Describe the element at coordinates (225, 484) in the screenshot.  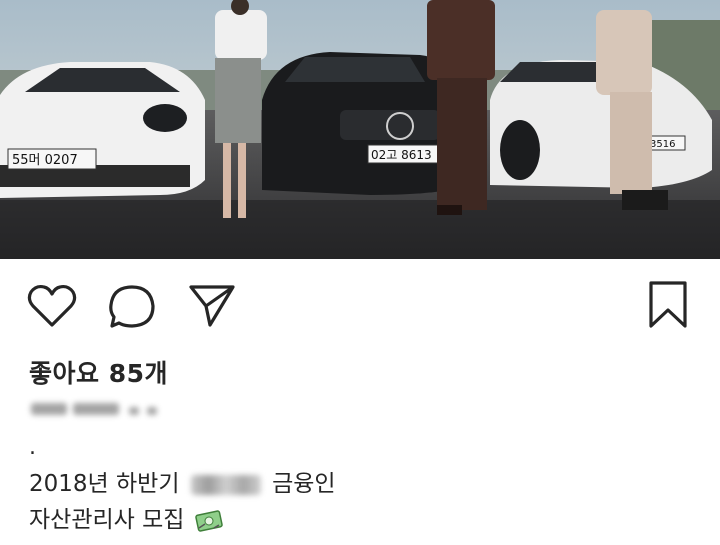
I see `blurred-company-name` at that location.